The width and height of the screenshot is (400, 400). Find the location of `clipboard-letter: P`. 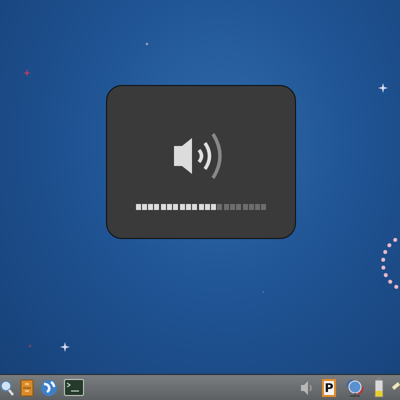

clipboard-letter: P is located at coordinates (329, 388).